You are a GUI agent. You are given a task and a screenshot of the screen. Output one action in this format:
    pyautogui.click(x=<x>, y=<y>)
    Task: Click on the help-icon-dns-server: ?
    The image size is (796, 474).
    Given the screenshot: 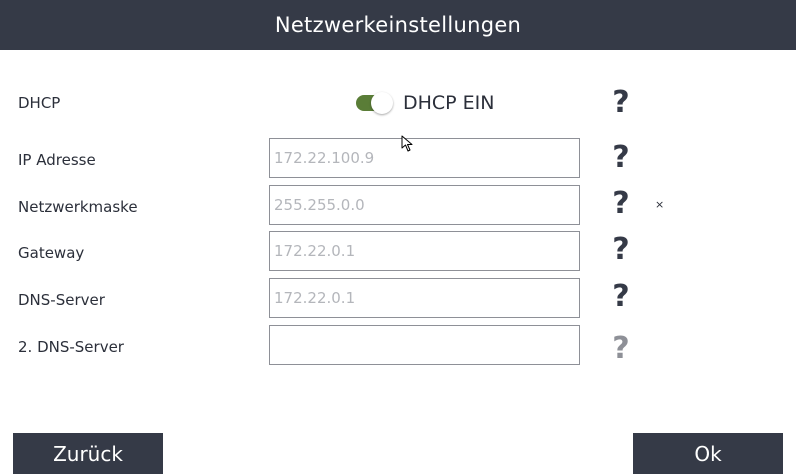 What is the action you would take?
    pyautogui.click(x=621, y=297)
    